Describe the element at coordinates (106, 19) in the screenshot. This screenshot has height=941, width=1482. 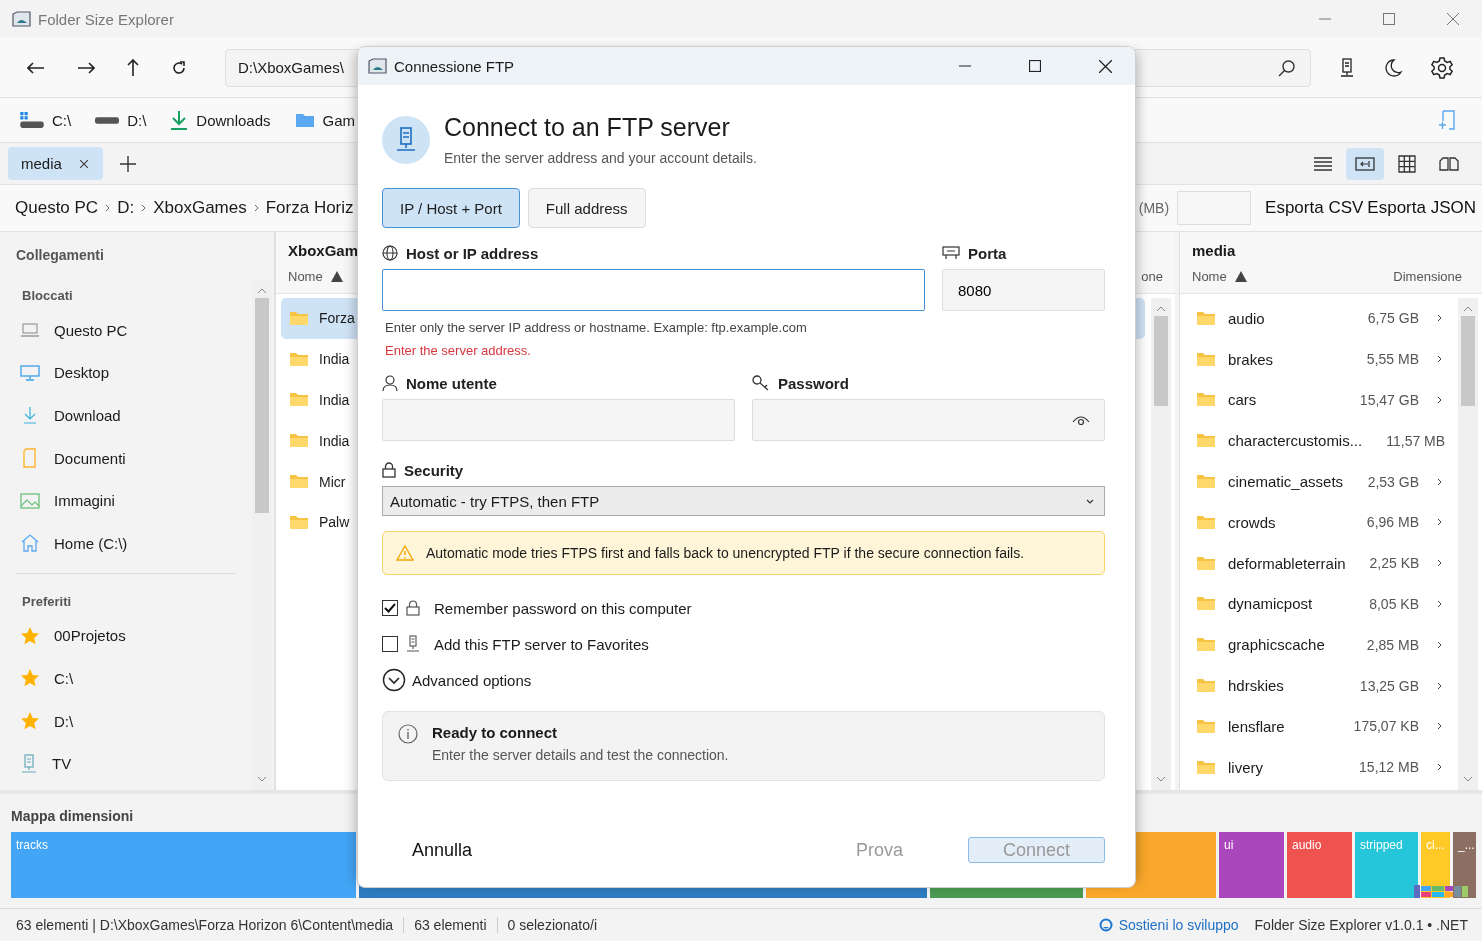
I see `window-title: Folder Size Explorer` at that location.